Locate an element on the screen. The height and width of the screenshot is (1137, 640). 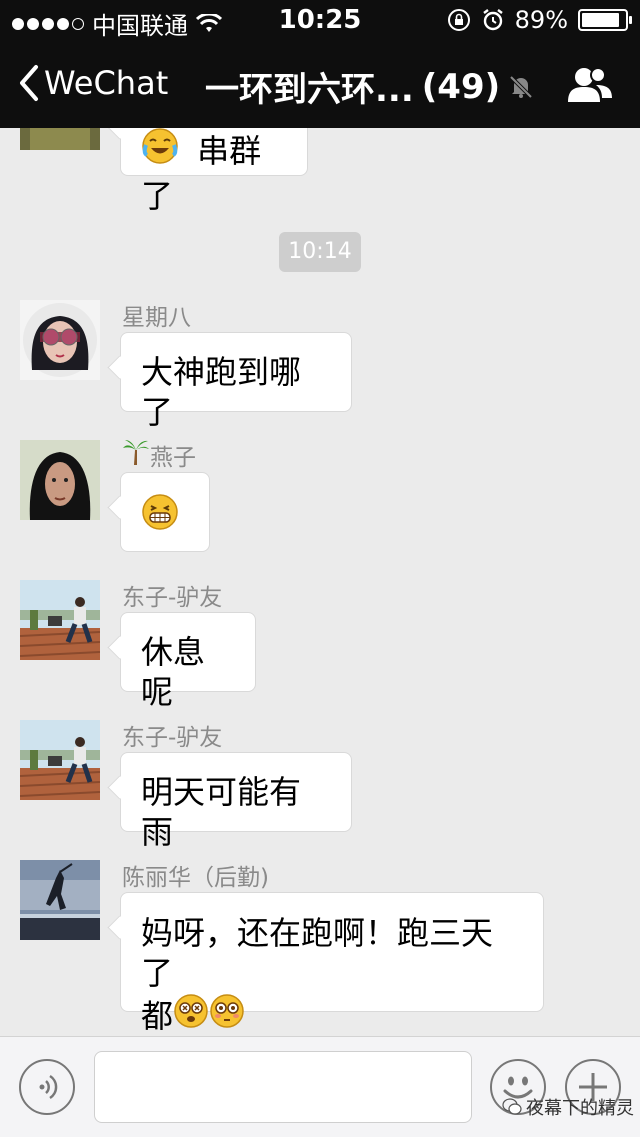
grin-emoji is located at coordinates (160, 516).